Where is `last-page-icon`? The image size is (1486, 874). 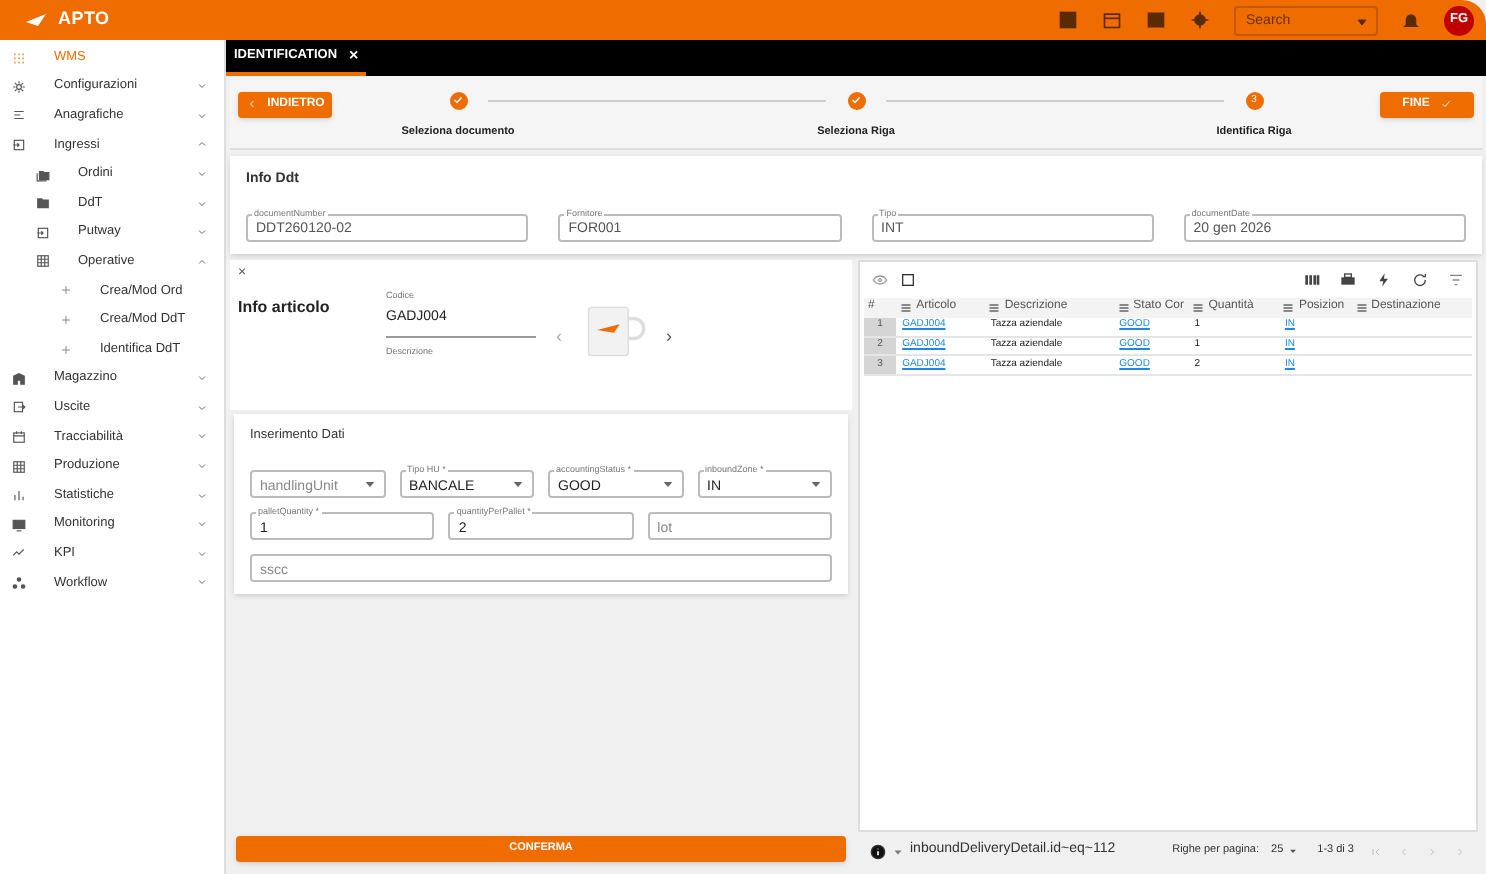 last-page-icon is located at coordinates (1460, 851).